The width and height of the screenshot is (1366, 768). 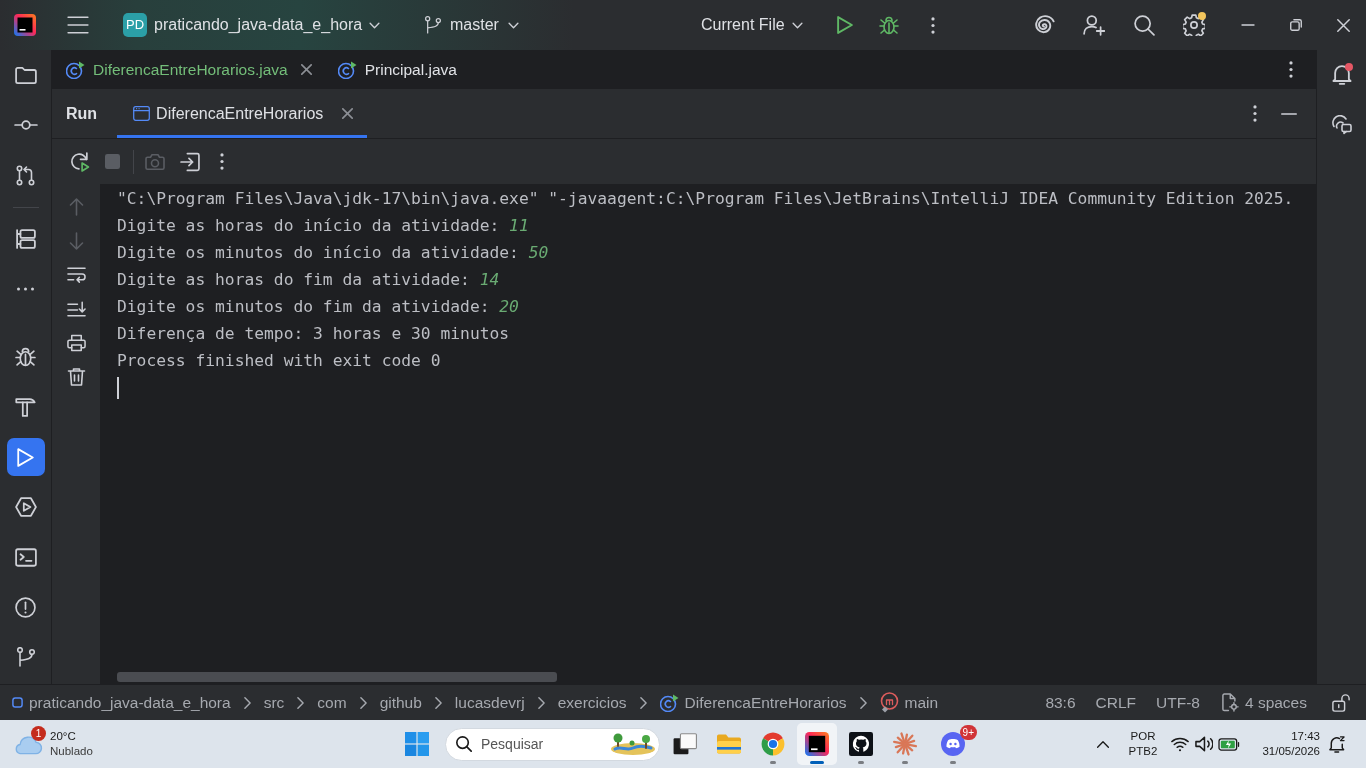 I want to click on menu-icon, so click(x=78, y=25).